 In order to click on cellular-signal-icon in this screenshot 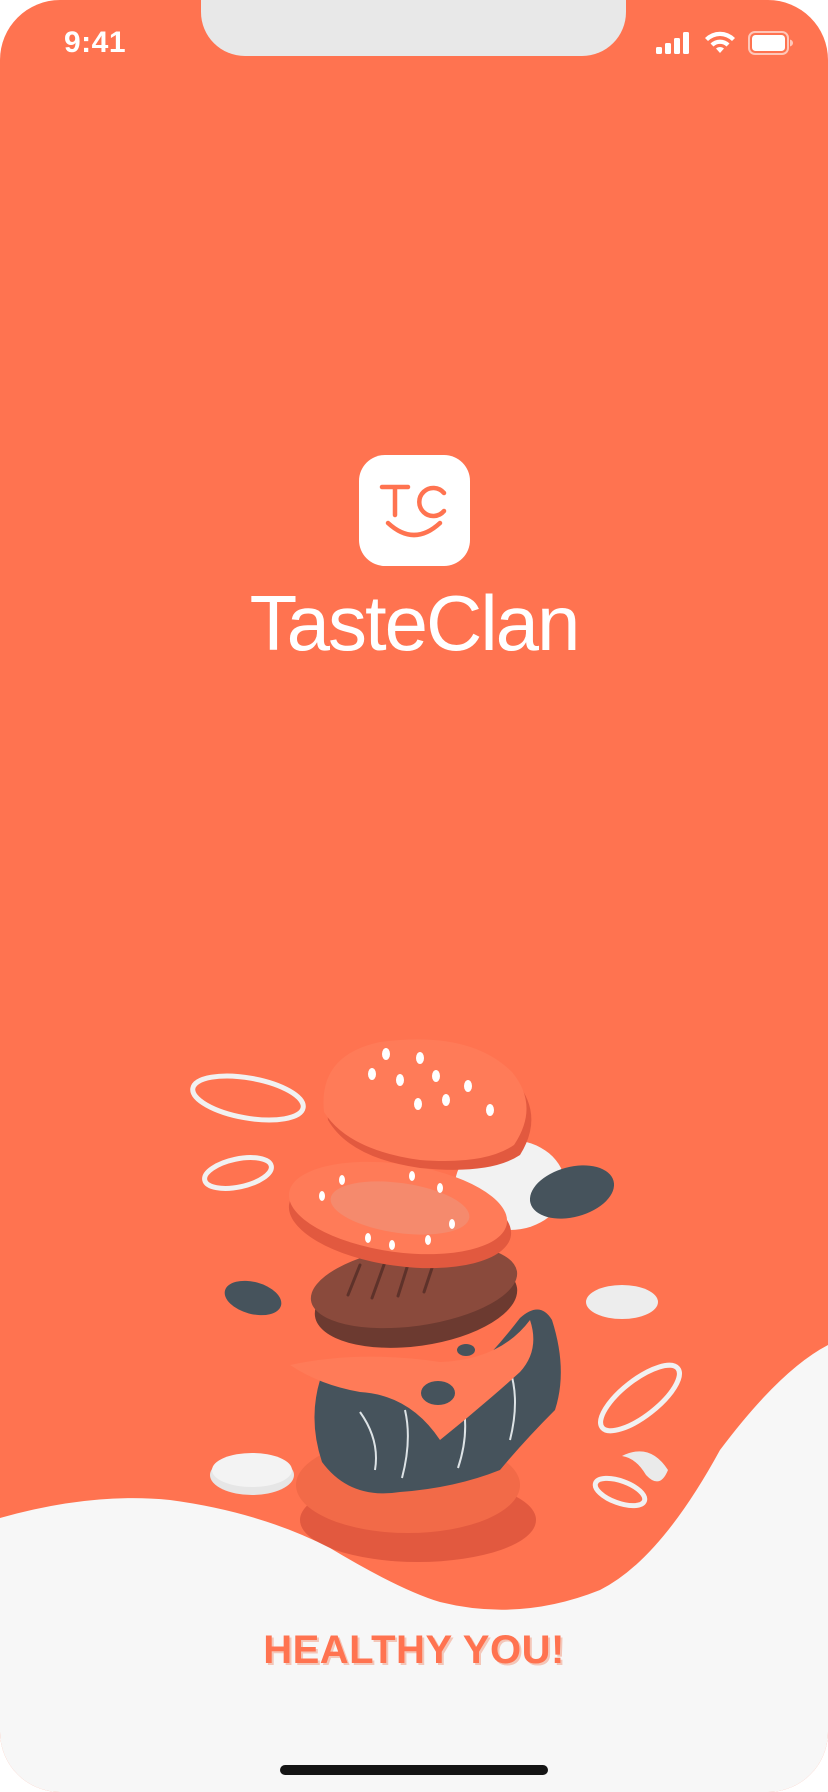, I will do `click(672, 43)`.